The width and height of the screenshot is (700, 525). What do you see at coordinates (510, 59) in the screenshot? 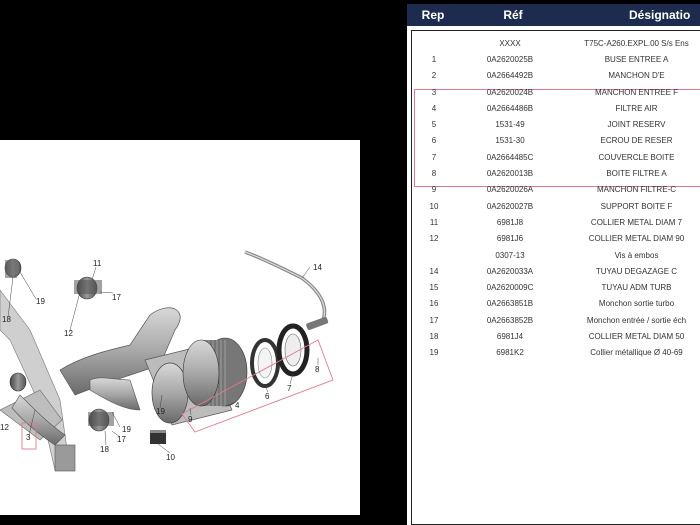
I see `ref-cell: 0A2620025B` at bounding box center [510, 59].